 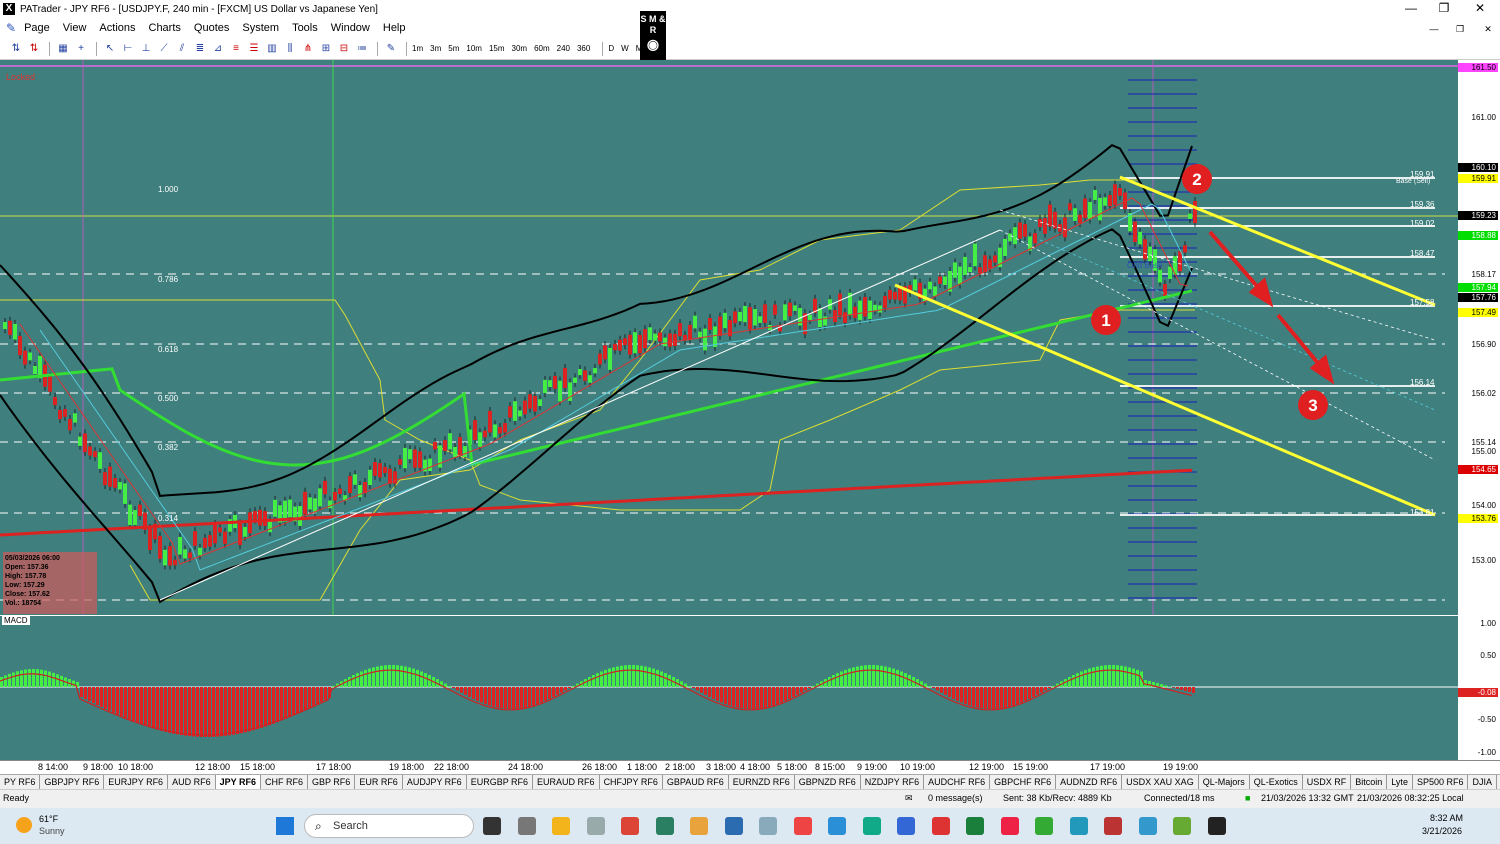 What do you see at coordinates (182, 49) in the screenshot?
I see `channel-icon: ⫽` at bounding box center [182, 49].